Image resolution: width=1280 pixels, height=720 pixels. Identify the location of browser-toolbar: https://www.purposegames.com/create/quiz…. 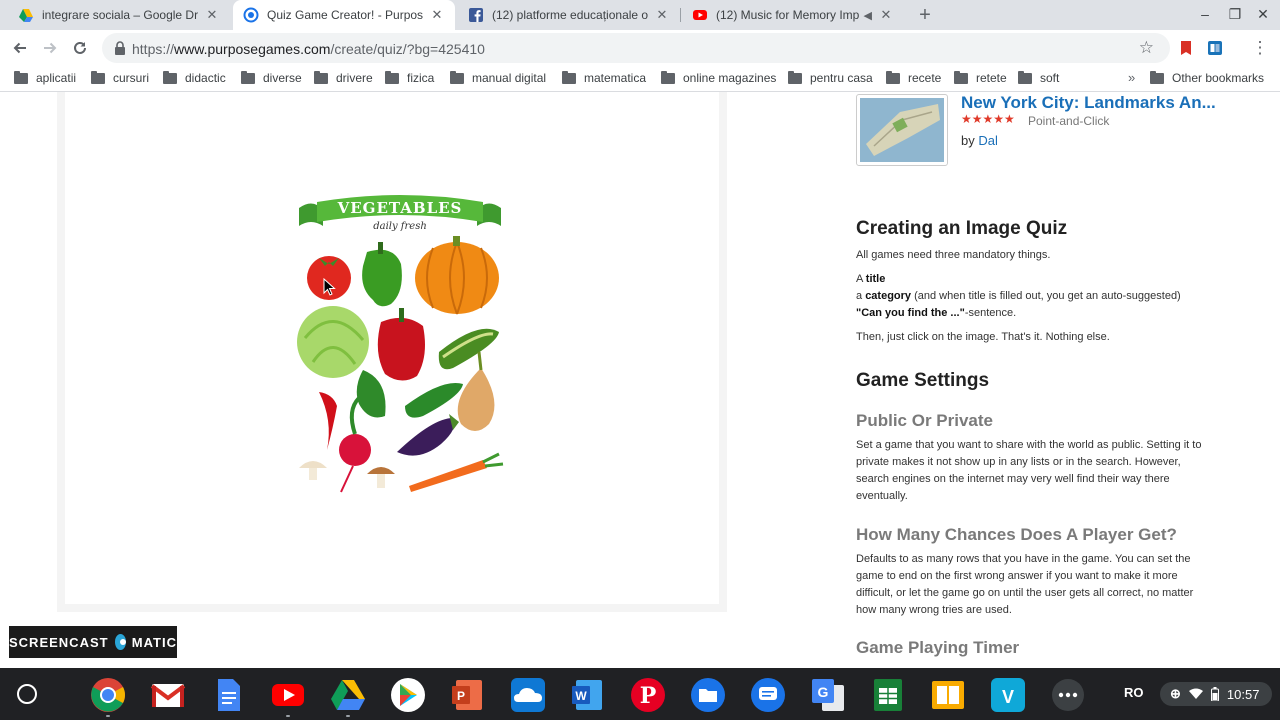
(640, 48).